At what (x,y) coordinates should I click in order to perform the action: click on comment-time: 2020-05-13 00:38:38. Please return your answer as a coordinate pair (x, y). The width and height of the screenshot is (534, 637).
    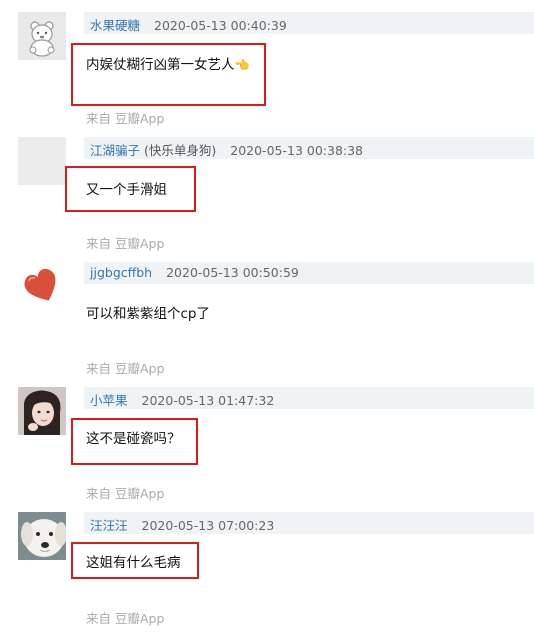
    Looking at the image, I should click on (297, 150).